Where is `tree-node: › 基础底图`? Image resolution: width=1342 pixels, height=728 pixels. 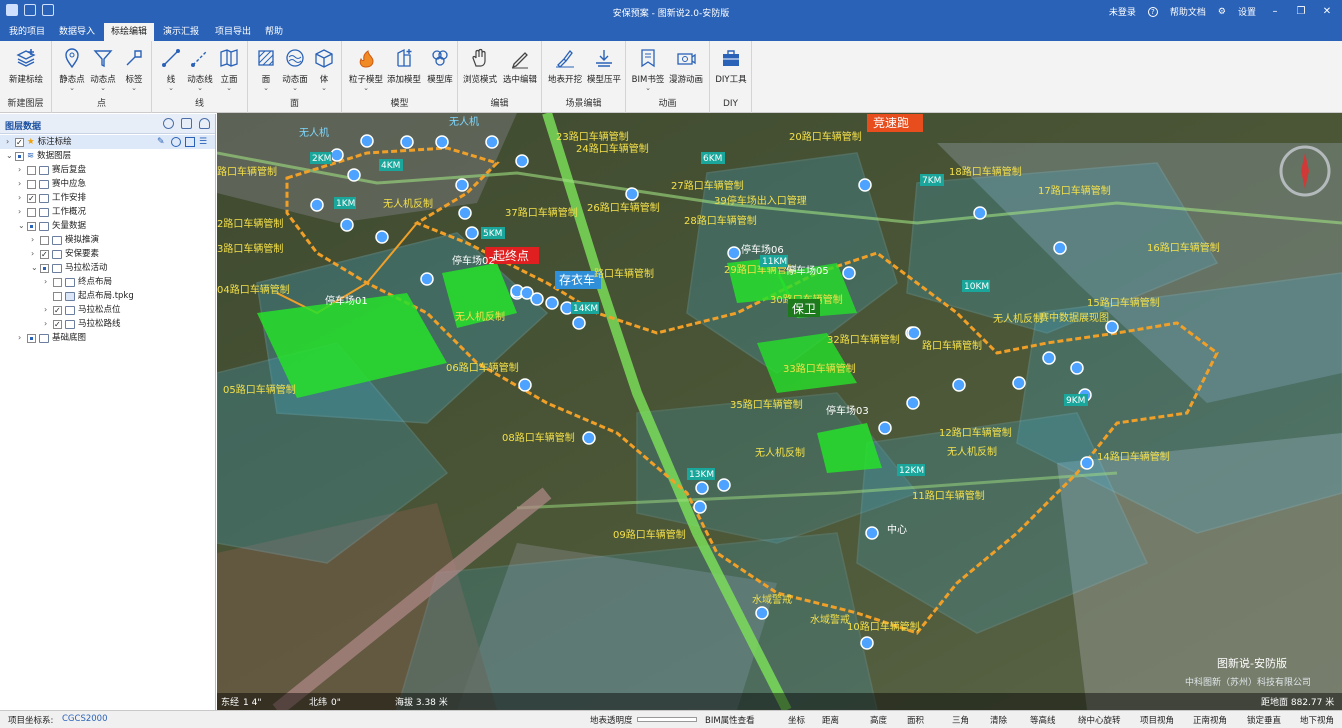 tree-node: › 基础底图 is located at coordinates (52, 338).